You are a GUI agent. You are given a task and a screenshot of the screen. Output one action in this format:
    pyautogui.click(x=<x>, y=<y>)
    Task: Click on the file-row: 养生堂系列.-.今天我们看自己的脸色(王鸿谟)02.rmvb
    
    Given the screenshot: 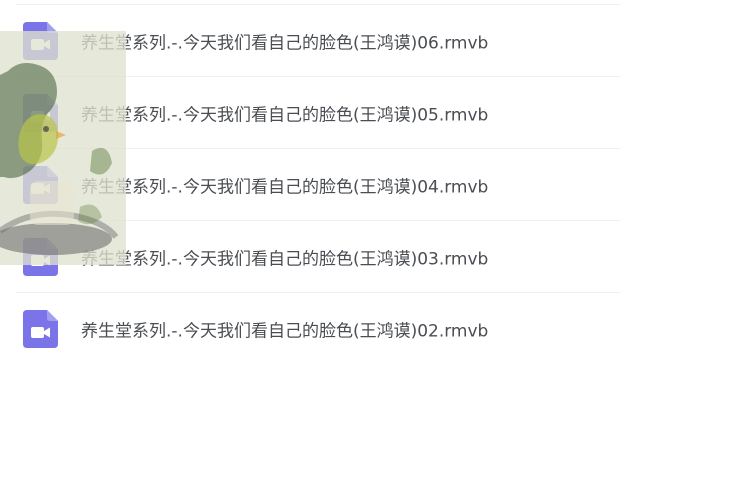 What is the action you would take?
    pyautogui.click(x=318, y=328)
    